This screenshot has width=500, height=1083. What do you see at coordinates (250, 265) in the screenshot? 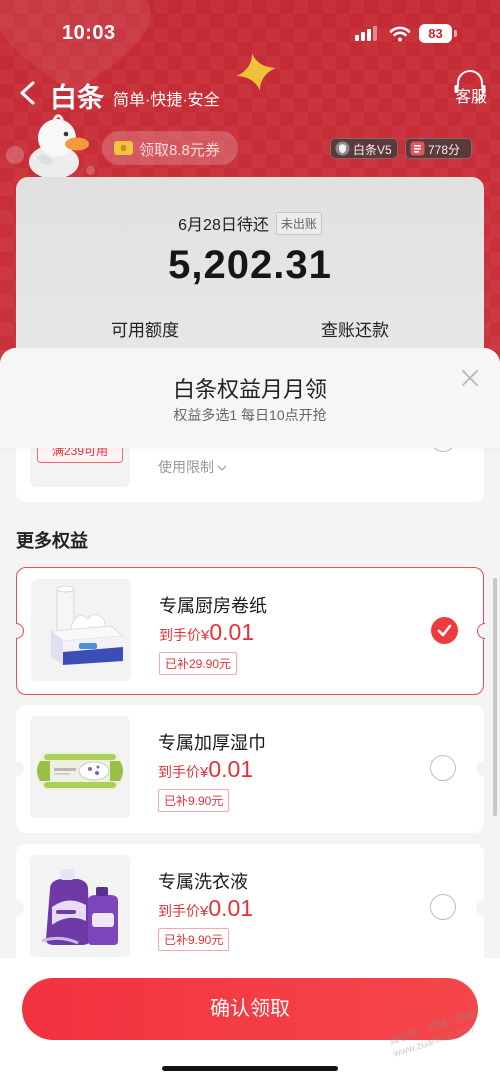
I see `due-amount: 5,202.31` at bounding box center [250, 265].